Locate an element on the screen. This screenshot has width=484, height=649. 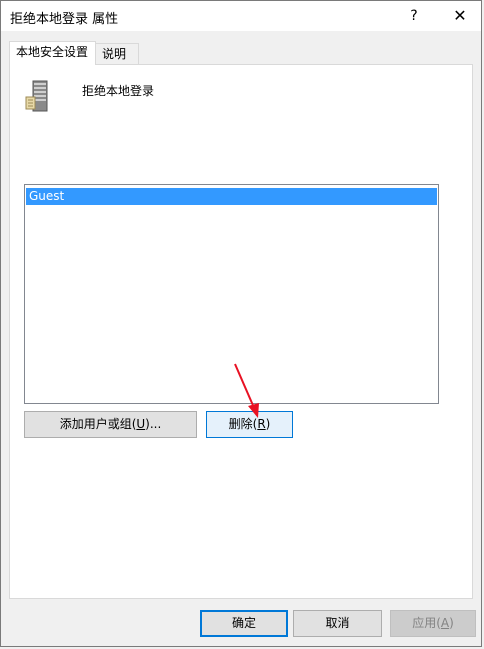
apply-button: 应用(A) is located at coordinates (433, 623).